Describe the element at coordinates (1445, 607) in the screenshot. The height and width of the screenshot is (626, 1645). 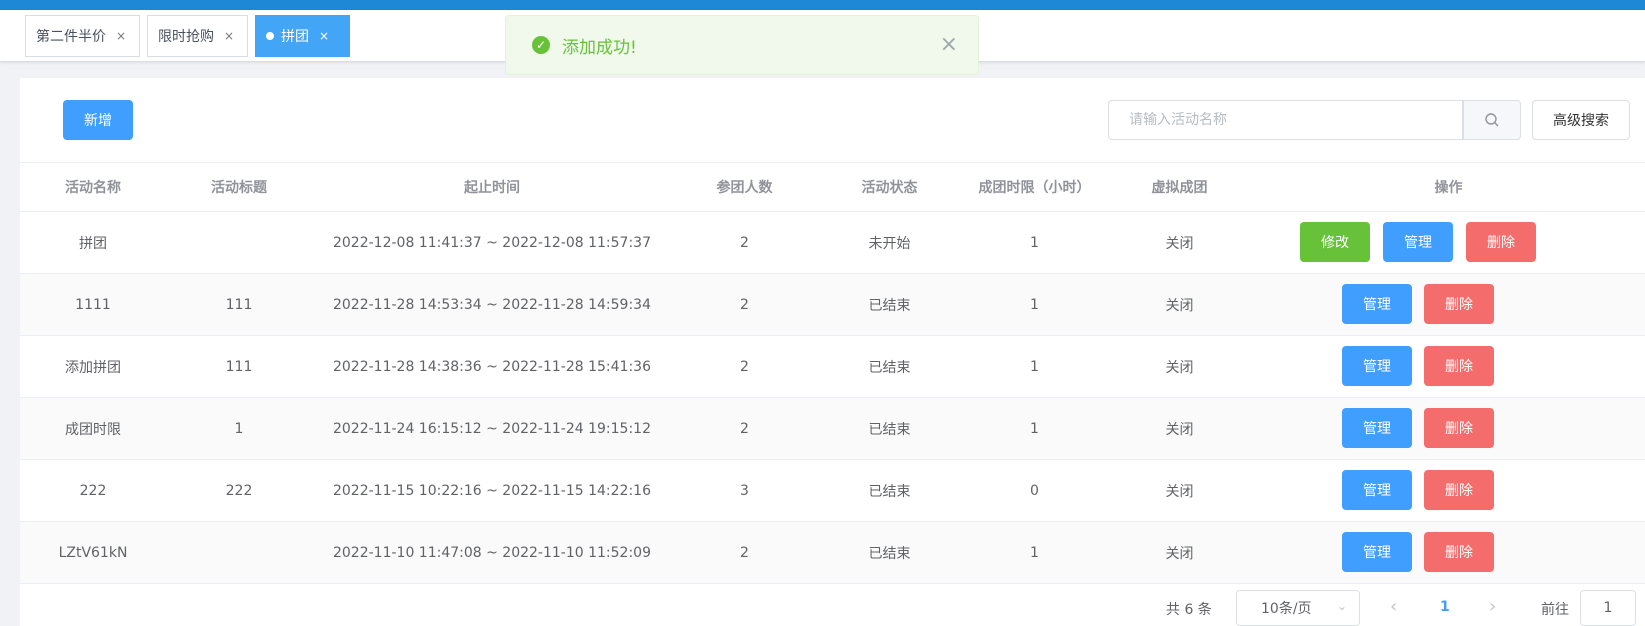
I see `page-number: 1` at that location.